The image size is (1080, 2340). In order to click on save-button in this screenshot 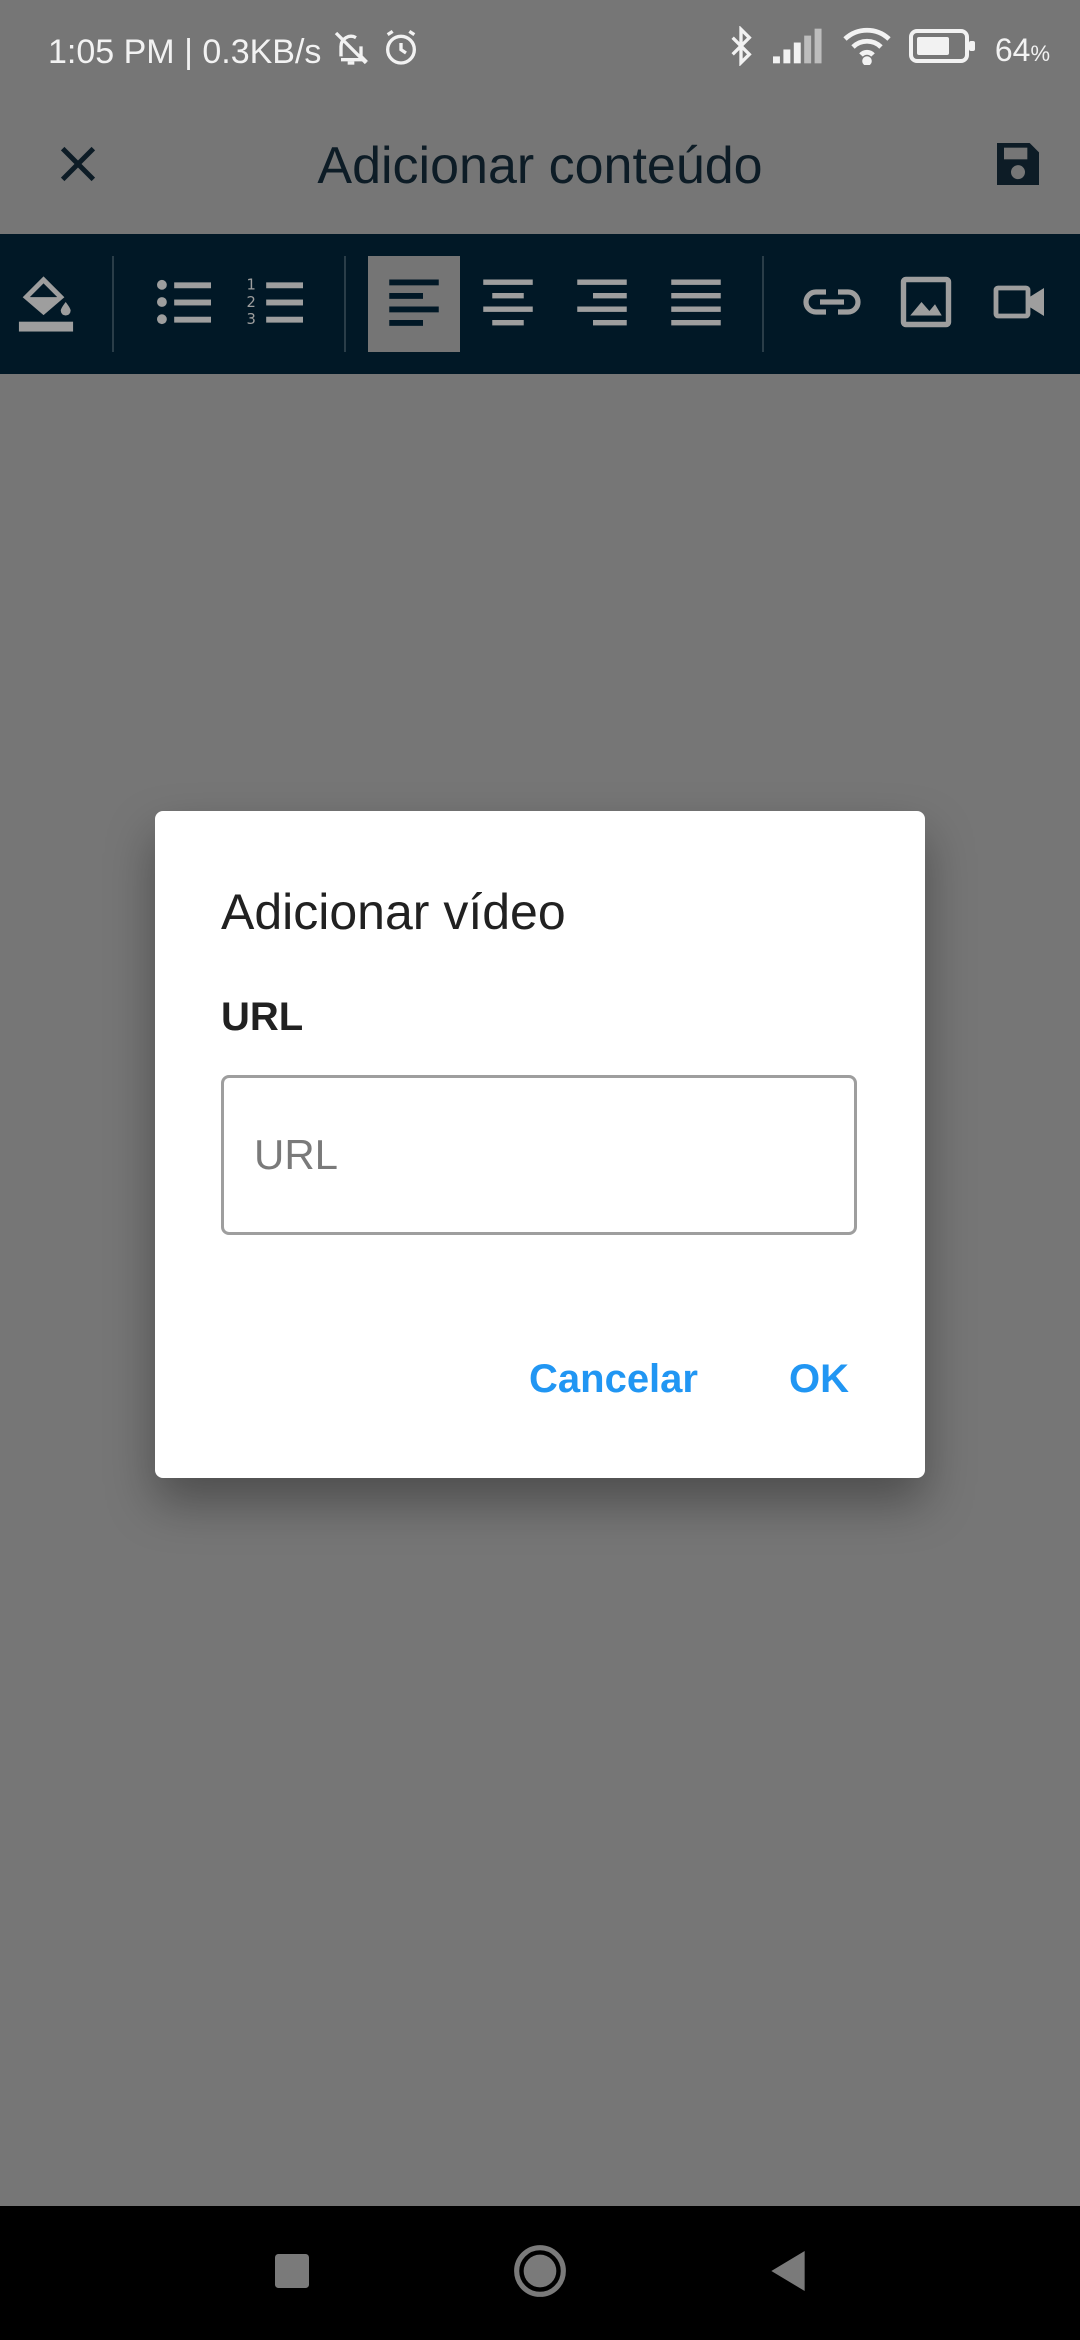, I will do `click(1018, 166)`.